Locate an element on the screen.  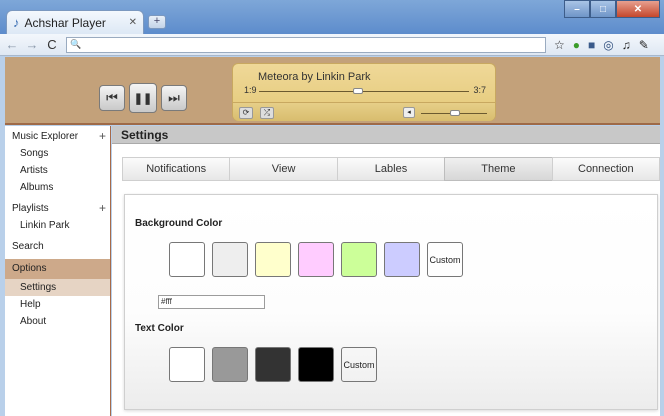
tab-lables: Lables is located at coordinates (390, 169).